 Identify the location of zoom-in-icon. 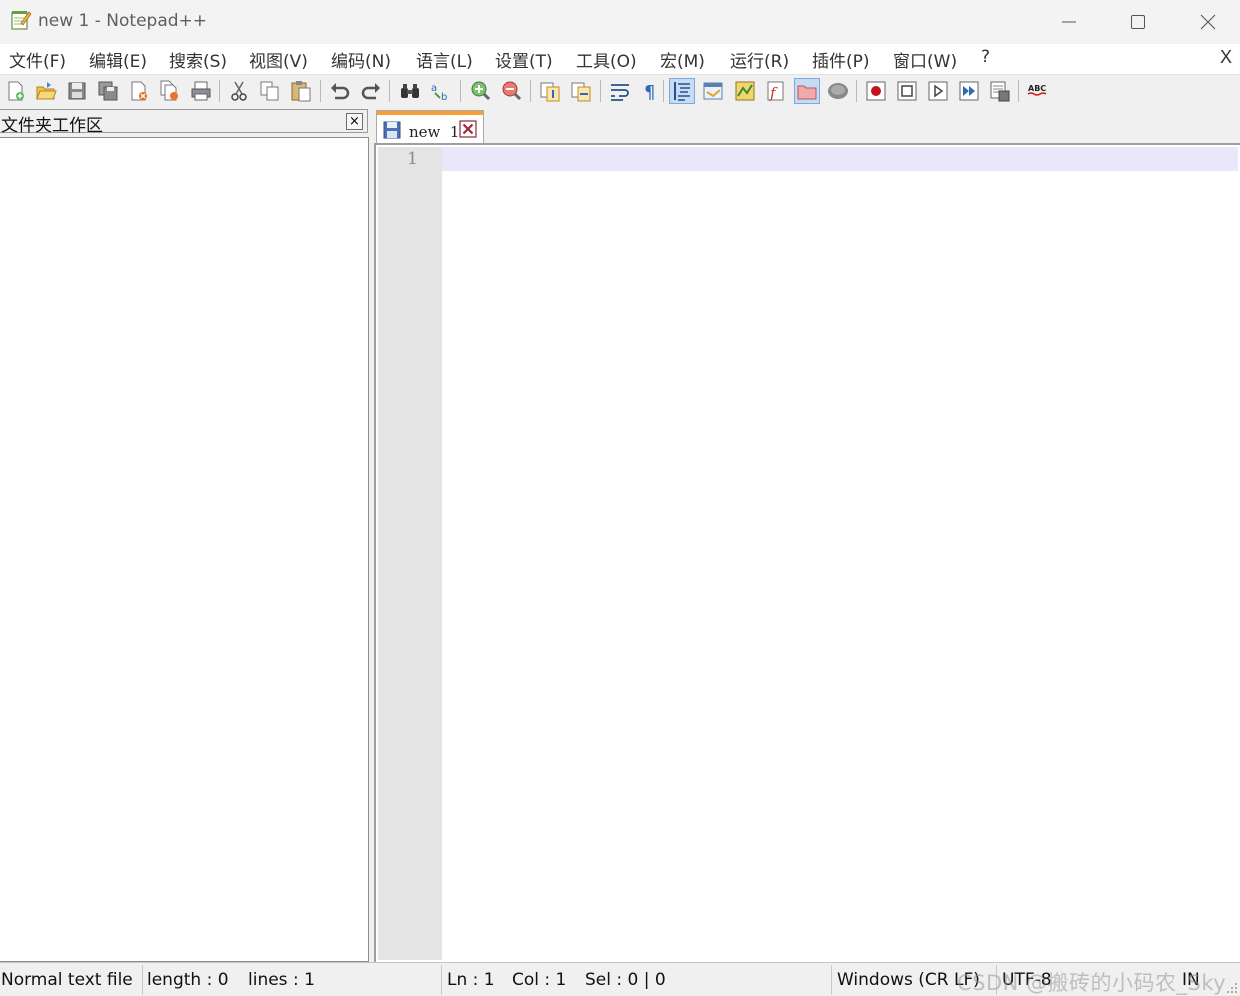
(481, 91).